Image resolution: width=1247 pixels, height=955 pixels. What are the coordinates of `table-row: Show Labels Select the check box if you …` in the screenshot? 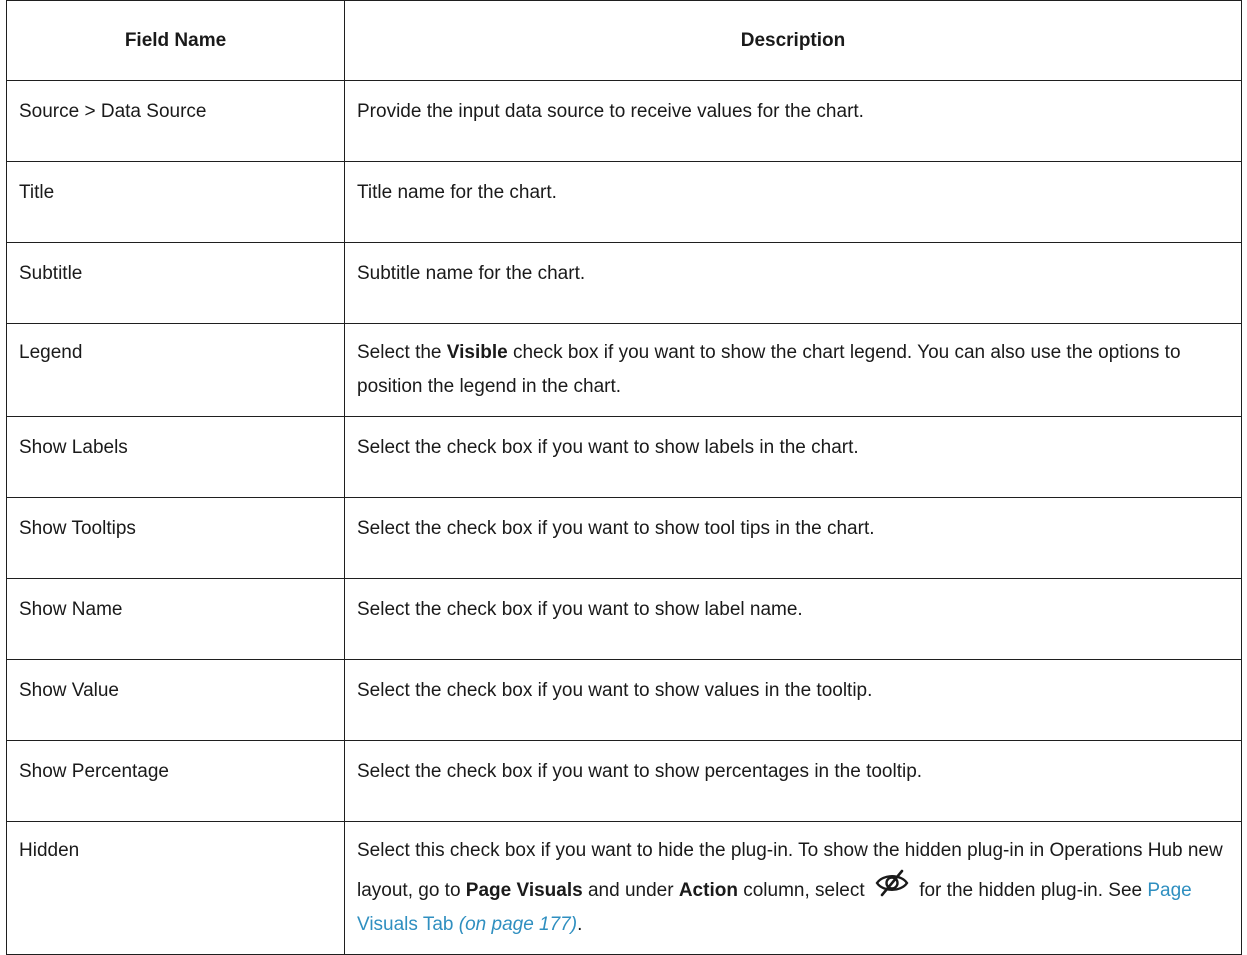 It's located at (624, 457).